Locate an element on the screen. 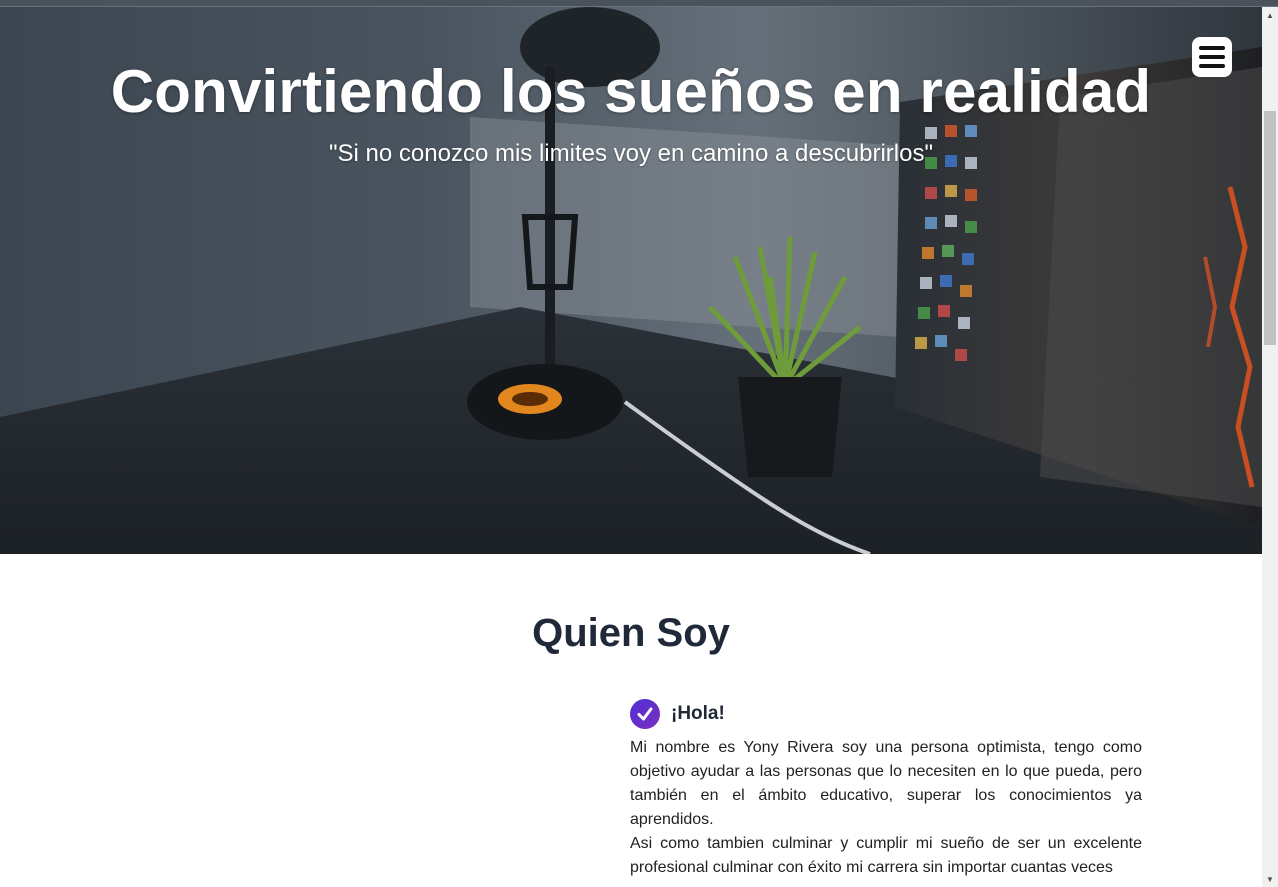  hero-title: Convirtiendo los sueños en realidad is located at coordinates (631, 91).